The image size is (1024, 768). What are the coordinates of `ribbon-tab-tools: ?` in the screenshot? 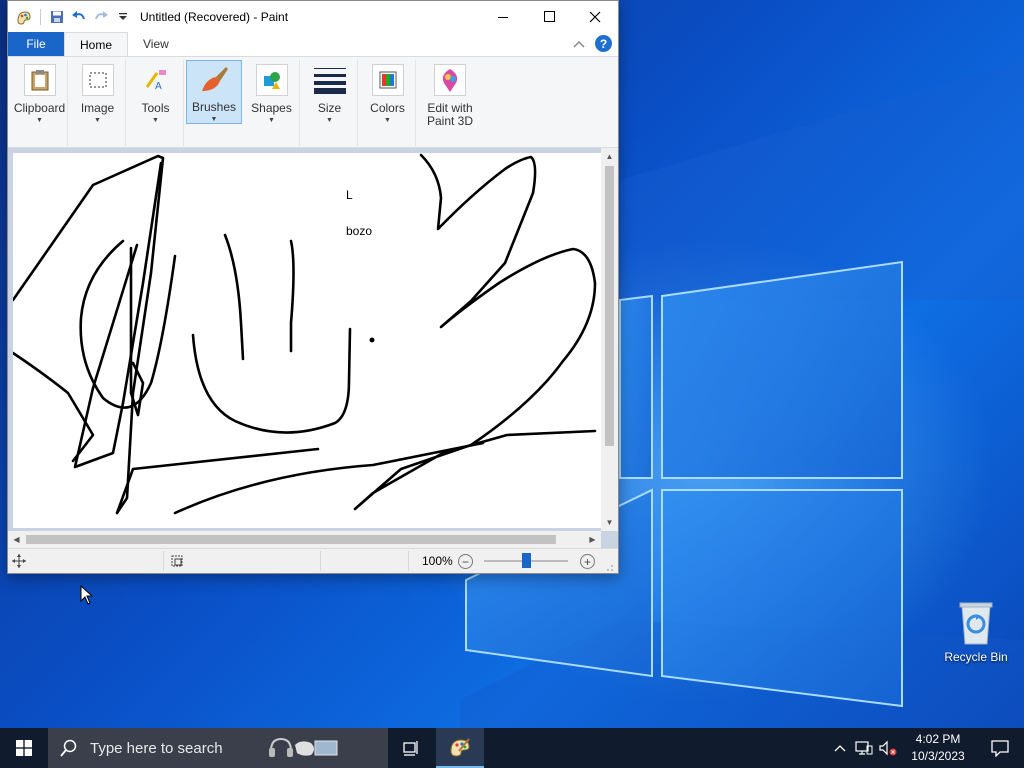 It's located at (592, 43).